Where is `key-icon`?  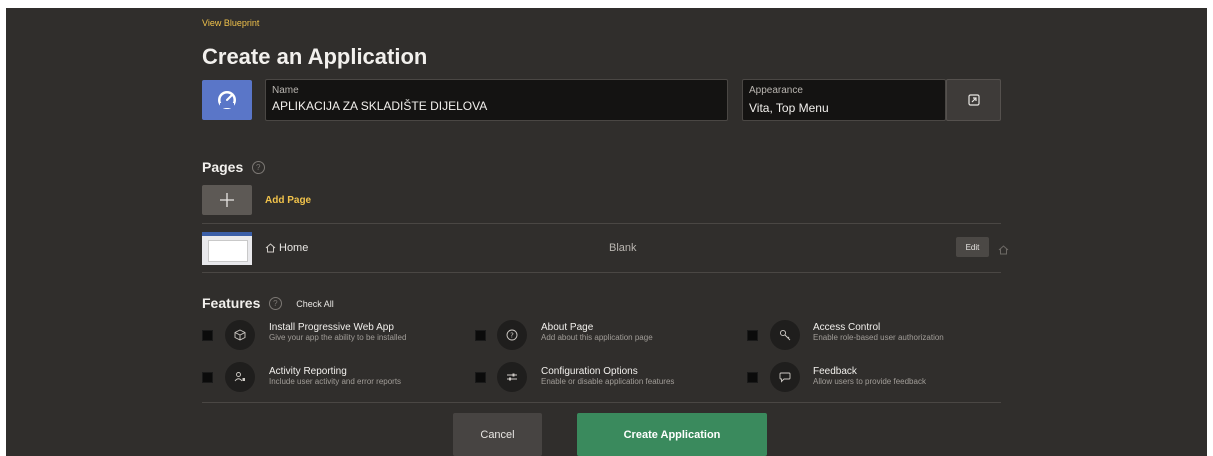 key-icon is located at coordinates (785, 335).